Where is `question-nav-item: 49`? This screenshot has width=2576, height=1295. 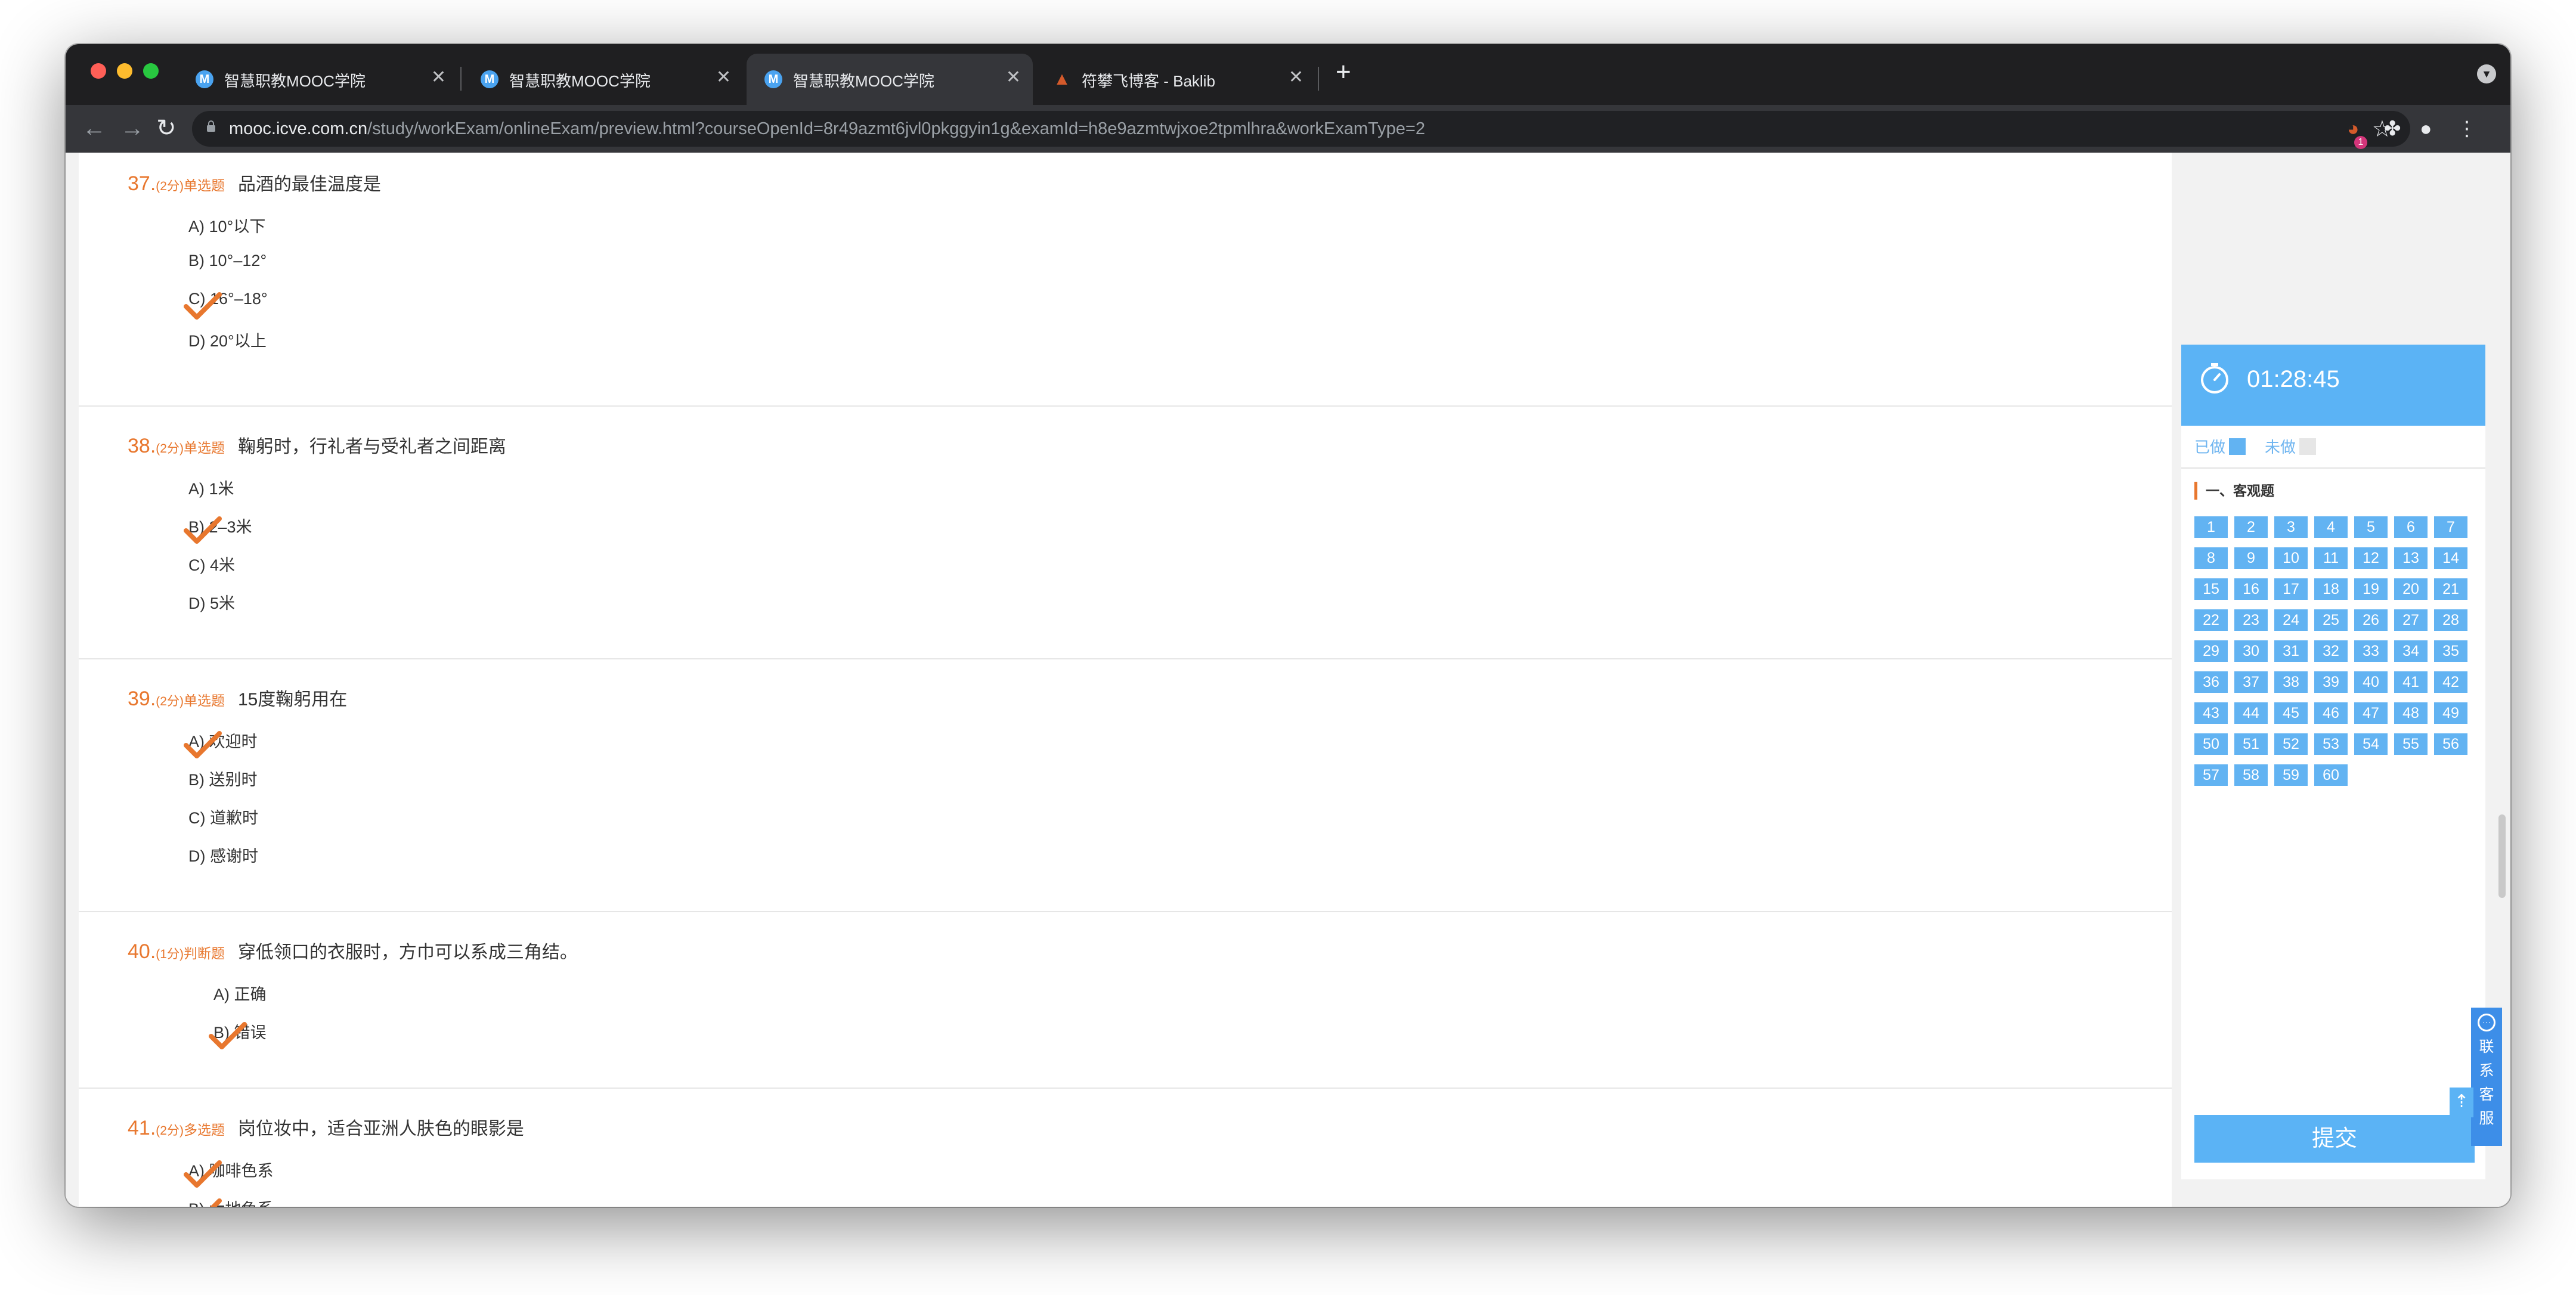 question-nav-item: 49 is located at coordinates (2451, 713).